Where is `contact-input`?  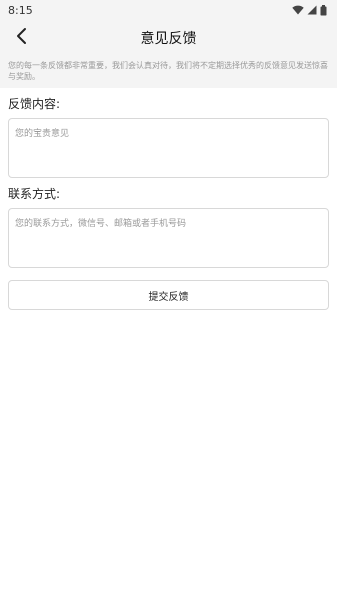
contact-input is located at coordinates (168, 238).